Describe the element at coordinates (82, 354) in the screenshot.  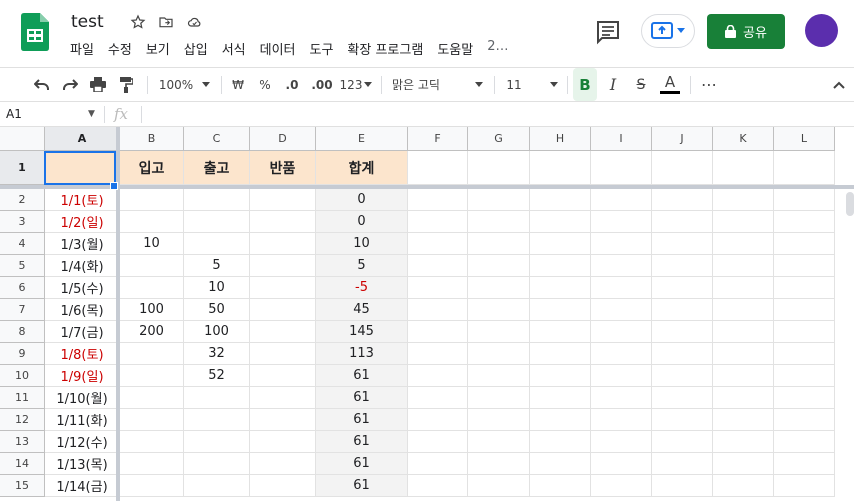
I see `cell-a9: 1/8(토)` at that location.